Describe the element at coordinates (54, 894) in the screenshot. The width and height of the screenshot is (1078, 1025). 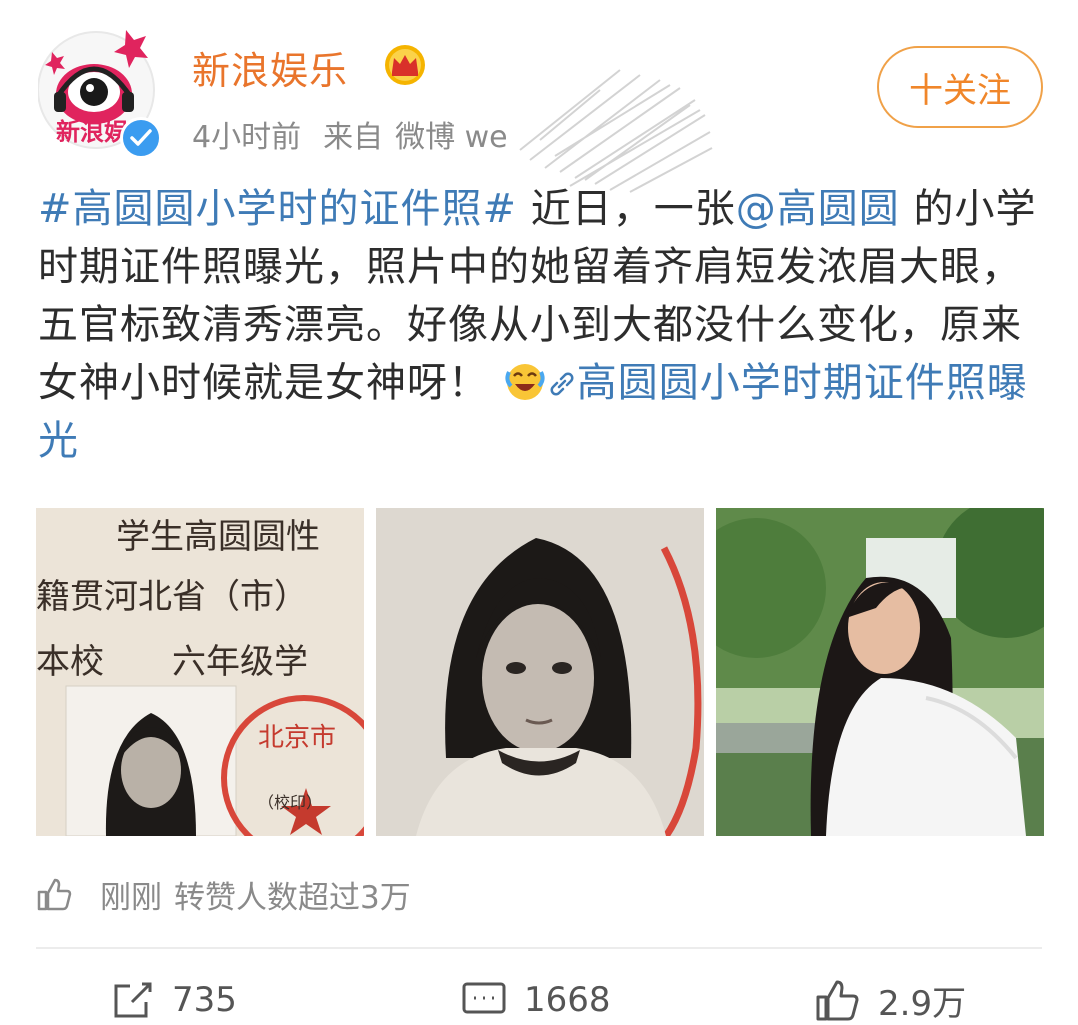
I see `thumb-up-icon` at that location.